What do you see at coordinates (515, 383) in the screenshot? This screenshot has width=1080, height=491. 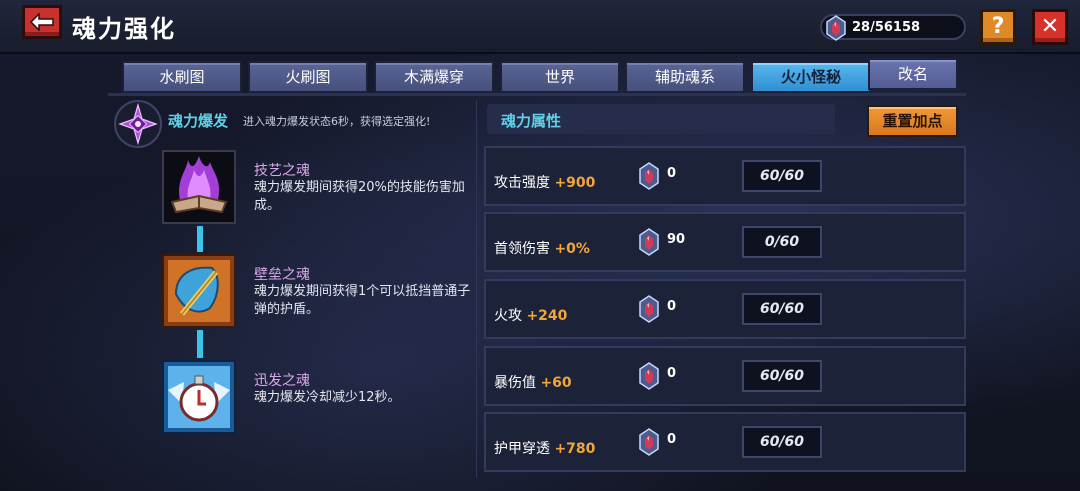 I see `attribute-name: 暴伤值` at bounding box center [515, 383].